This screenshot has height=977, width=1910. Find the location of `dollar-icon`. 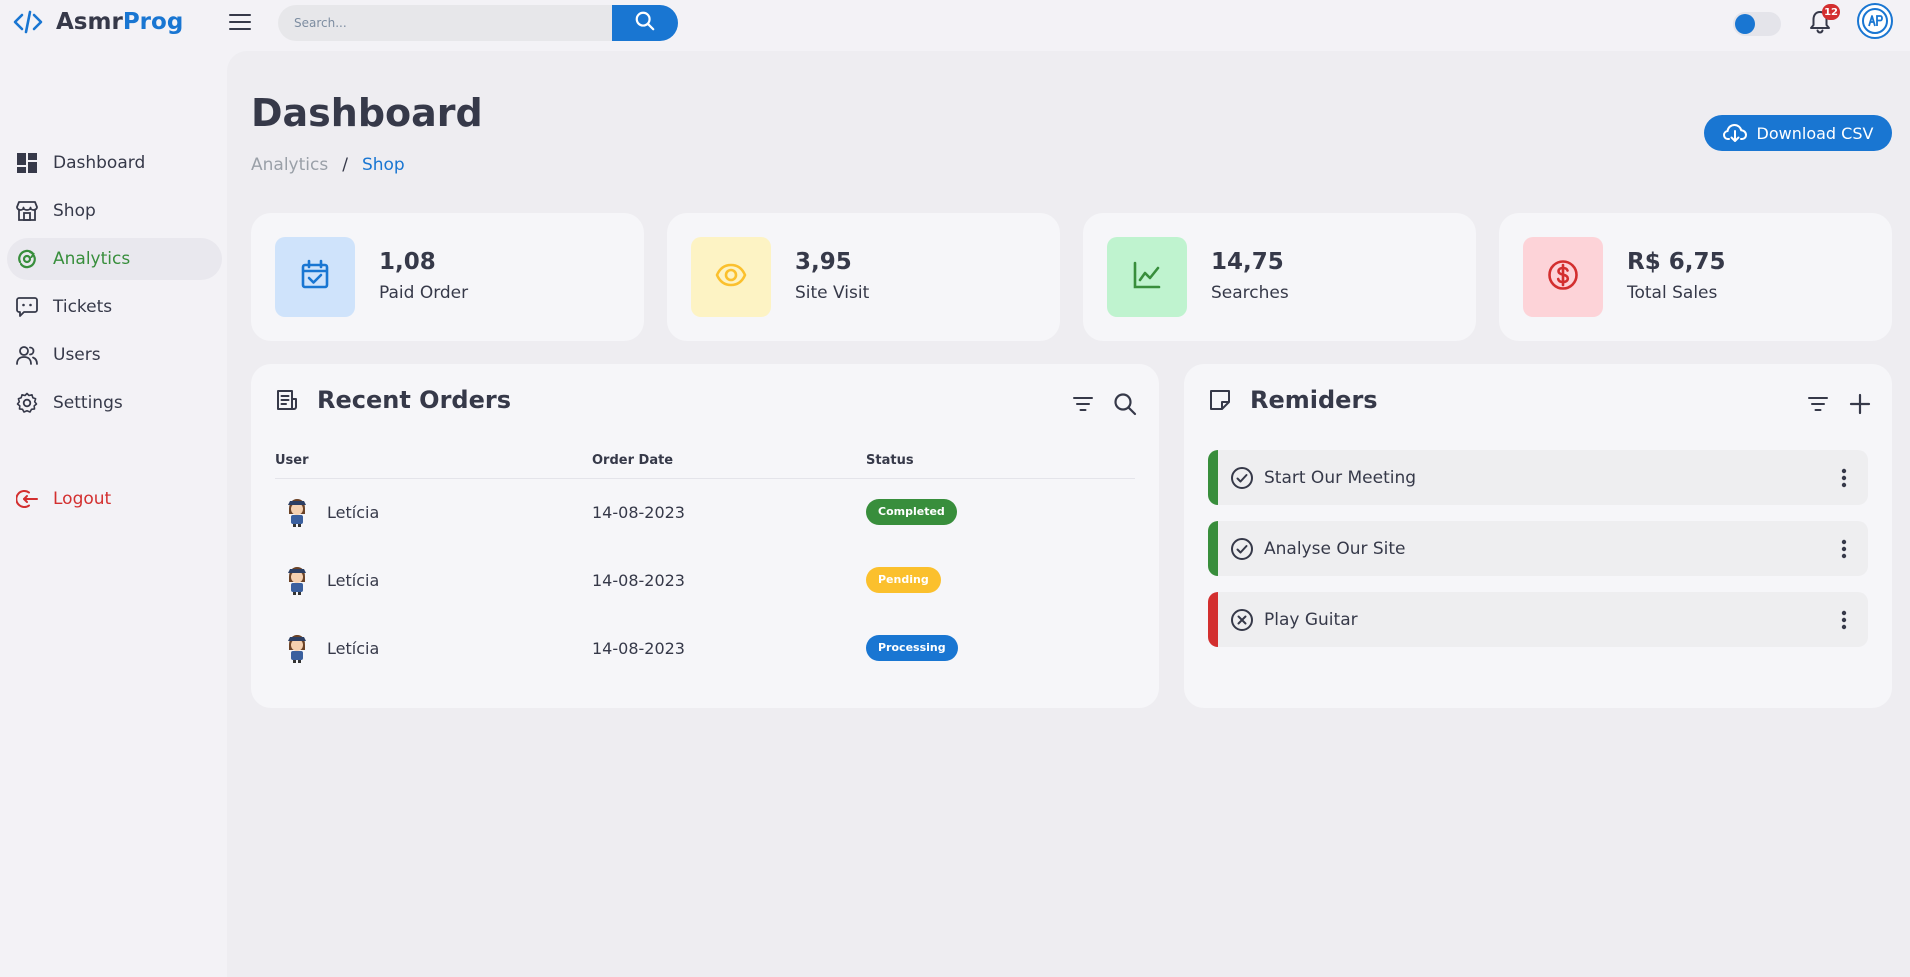

dollar-icon is located at coordinates (1563, 277).